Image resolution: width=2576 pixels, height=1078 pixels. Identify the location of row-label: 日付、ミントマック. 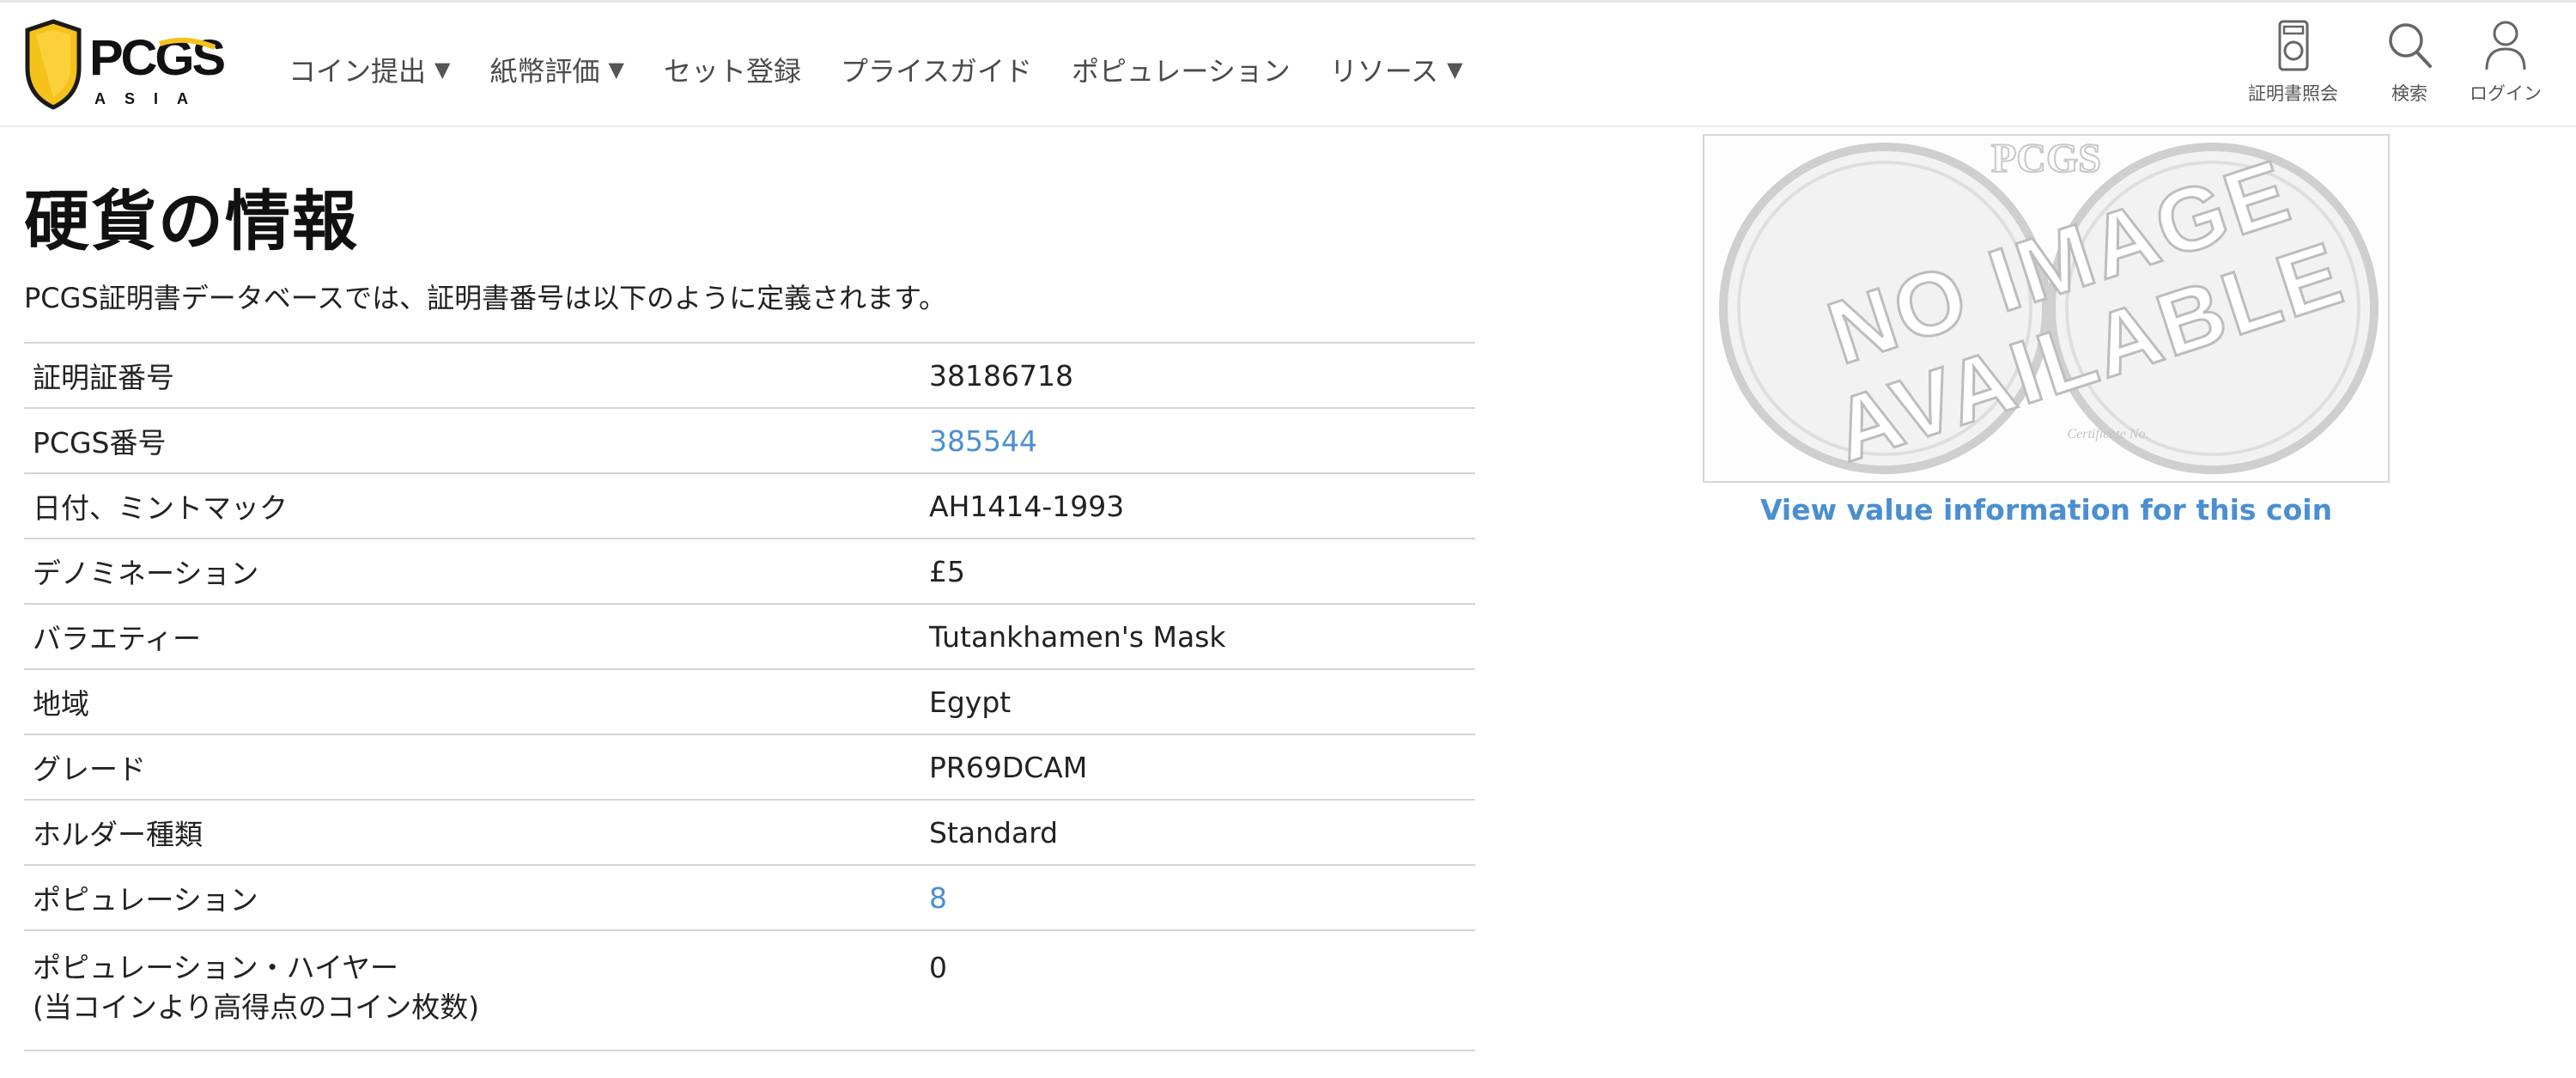
(160, 508).